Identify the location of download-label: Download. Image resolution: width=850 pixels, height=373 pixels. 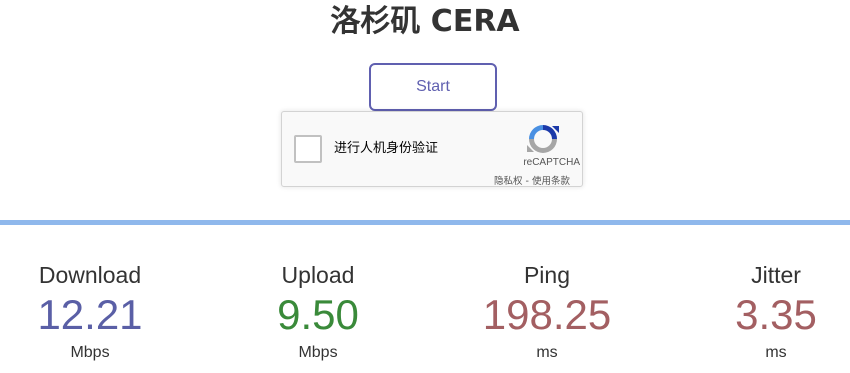
(90, 275).